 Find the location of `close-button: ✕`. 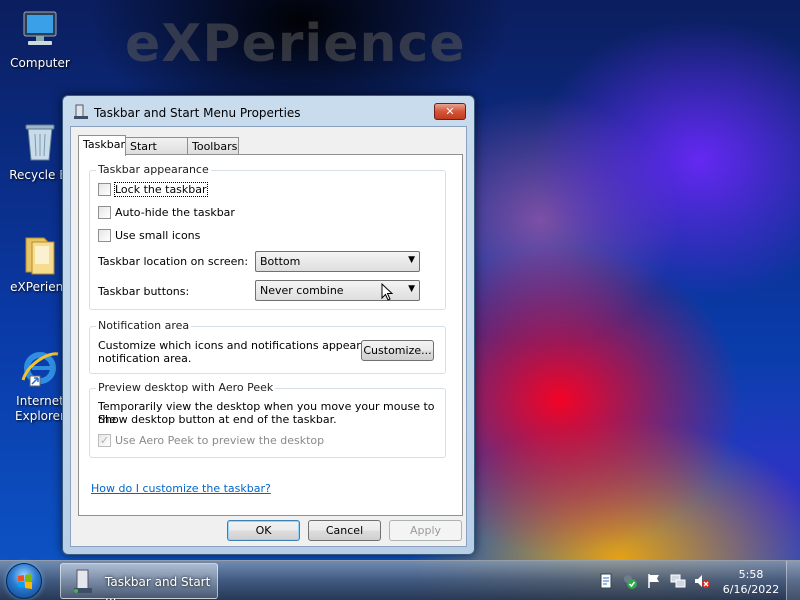

close-button: ✕ is located at coordinates (450, 111).